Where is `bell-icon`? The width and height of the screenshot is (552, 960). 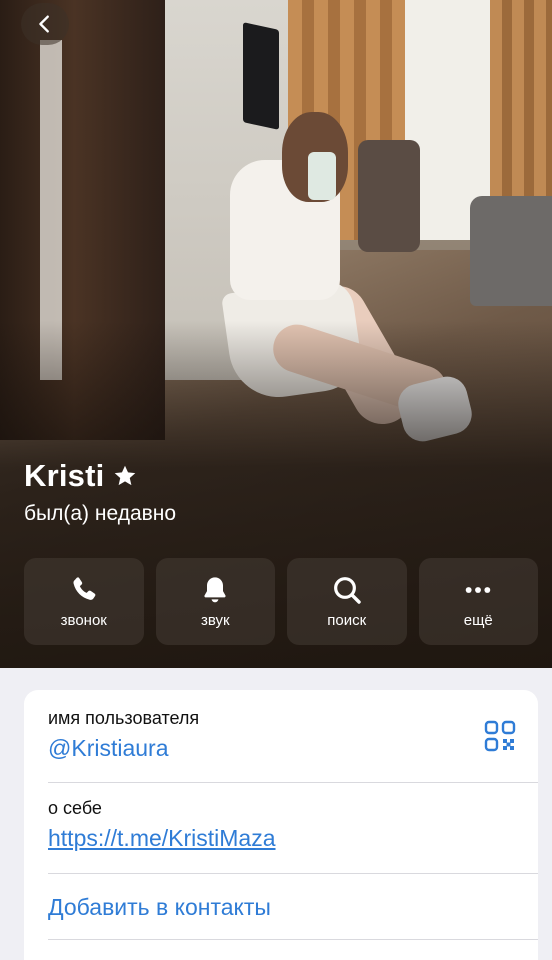 bell-icon is located at coordinates (215, 590).